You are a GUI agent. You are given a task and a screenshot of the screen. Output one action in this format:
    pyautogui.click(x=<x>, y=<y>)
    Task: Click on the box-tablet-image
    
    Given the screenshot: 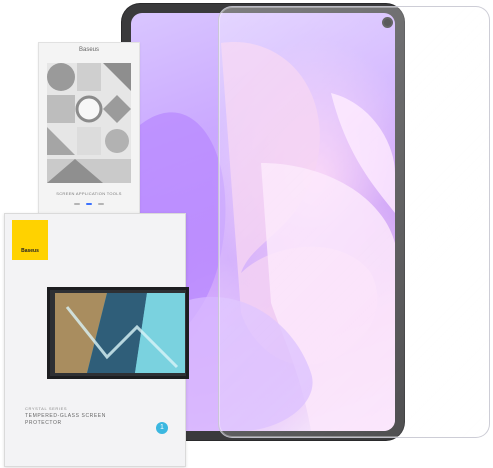 What is the action you would take?
    pyautogui.click(x=118, y=333)
    